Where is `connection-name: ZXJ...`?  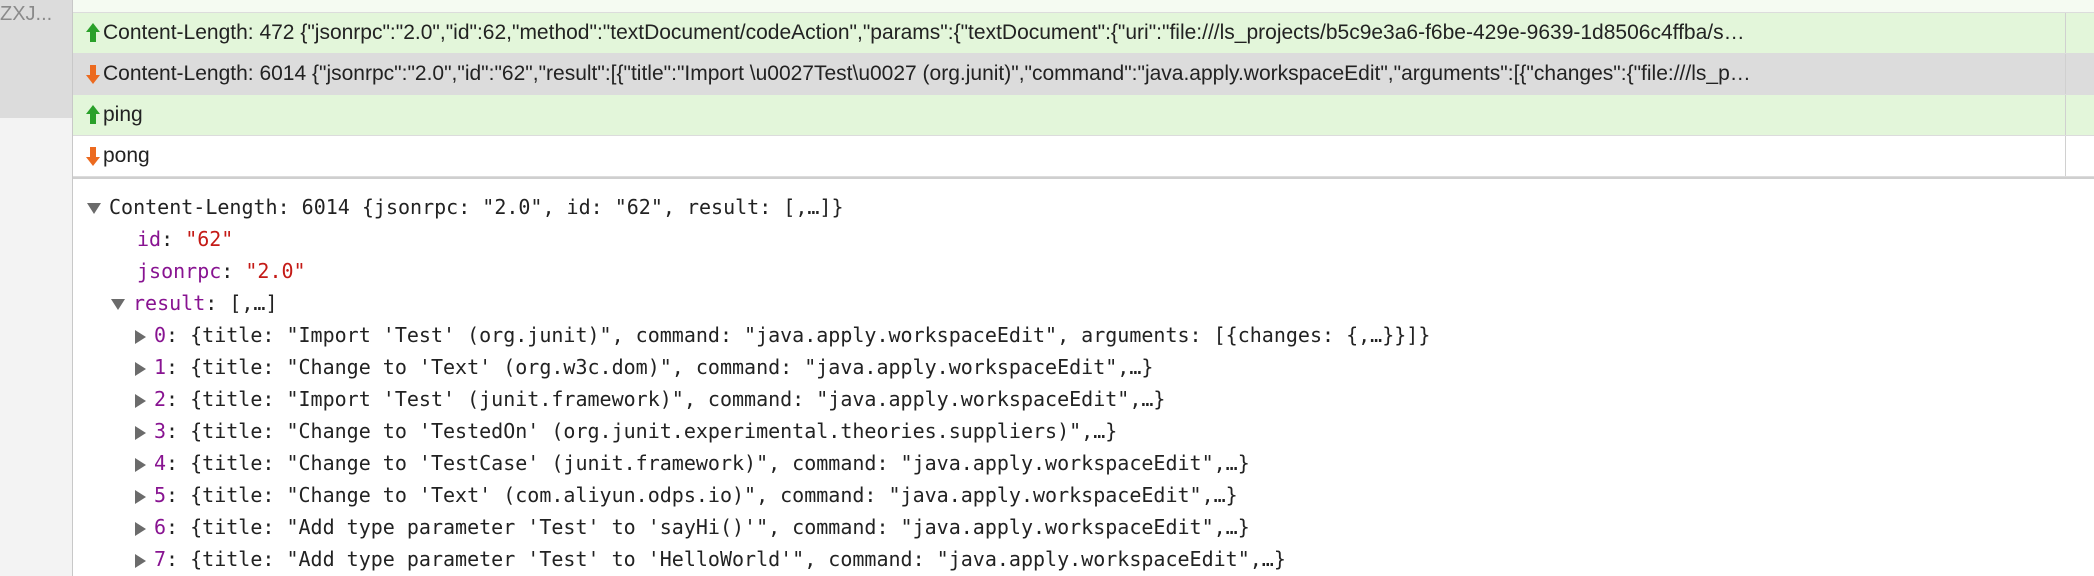
connection-name: ZXJ... is located at coordinates (26, 14).